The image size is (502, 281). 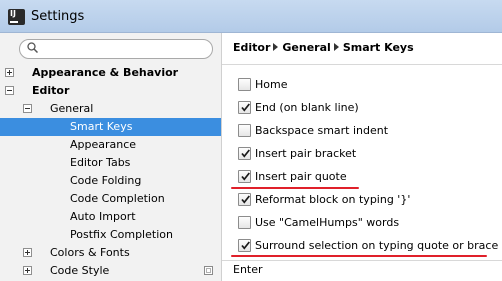 I want to click on option-label: Insert pair quote, so click(x=301, y=176).